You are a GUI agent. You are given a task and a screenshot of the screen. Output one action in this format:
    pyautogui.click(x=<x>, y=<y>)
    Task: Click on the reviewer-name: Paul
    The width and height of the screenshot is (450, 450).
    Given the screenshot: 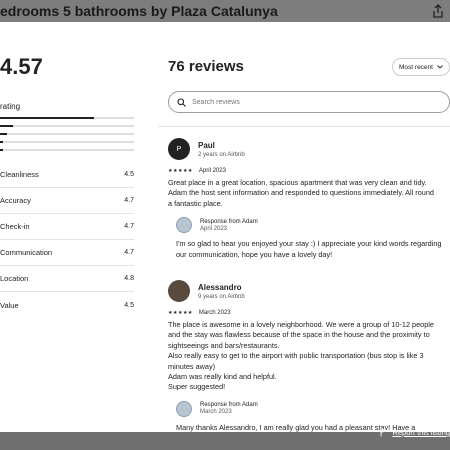 What is the action you would take?
    pyautogui.click(x=206, y=145)
    